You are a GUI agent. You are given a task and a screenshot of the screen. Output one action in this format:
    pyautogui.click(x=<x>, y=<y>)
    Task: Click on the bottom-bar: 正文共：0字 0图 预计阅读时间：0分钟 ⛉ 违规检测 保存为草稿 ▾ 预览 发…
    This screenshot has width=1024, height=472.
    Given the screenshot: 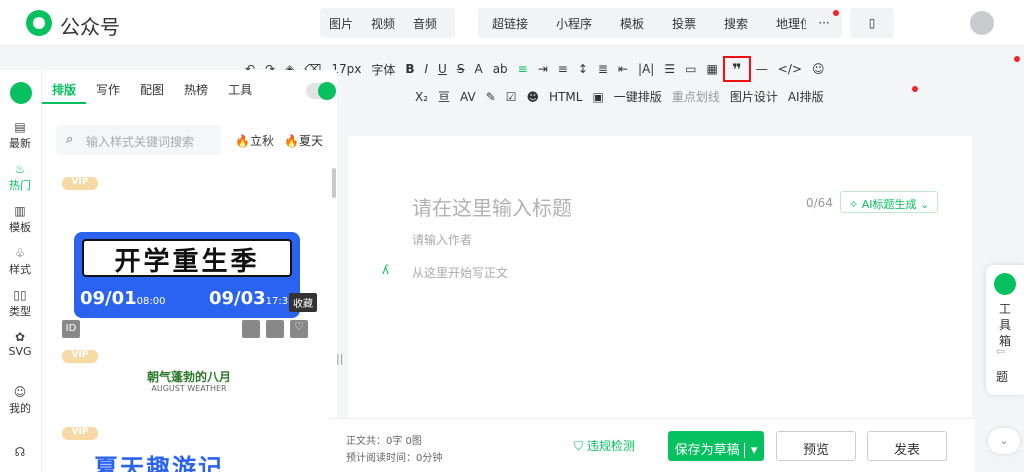 What is the action you would take?
    pyautogui.click(x=652, y=445)
    